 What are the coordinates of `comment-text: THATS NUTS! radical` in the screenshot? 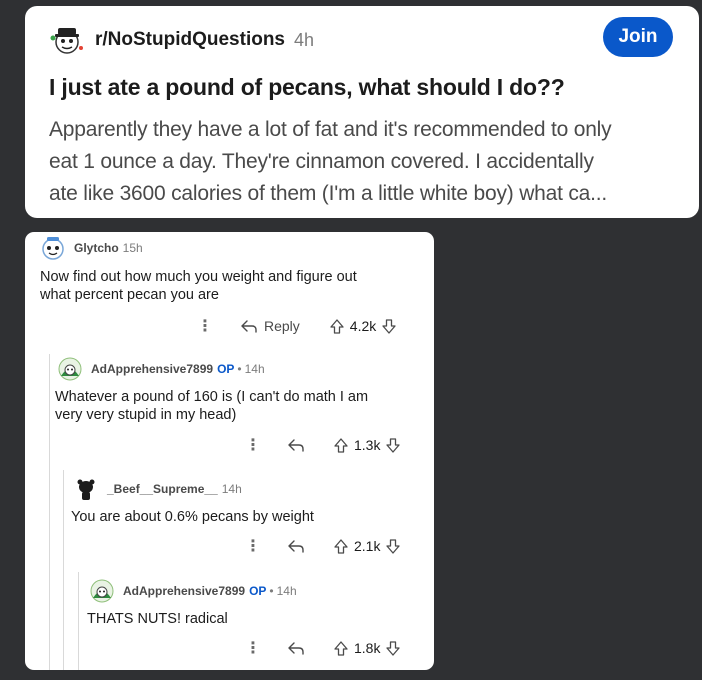 It's located at (255, 619).